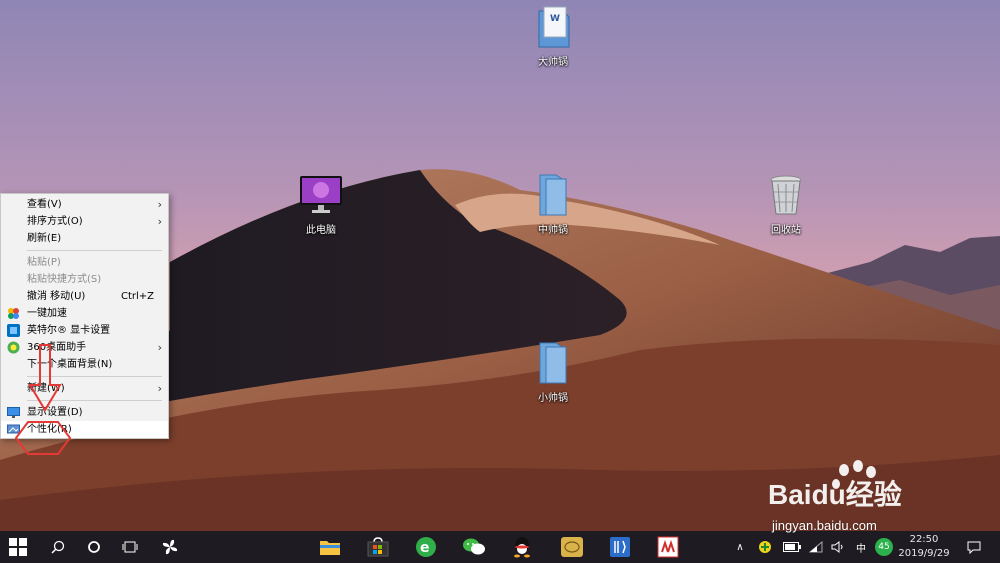 This screenshot has width=1000, height=563. What do you see at coordinates (57, 347) in the screenshot?
I see `menu-item-label: 360桌面助手` at bounding box center [57, 347].